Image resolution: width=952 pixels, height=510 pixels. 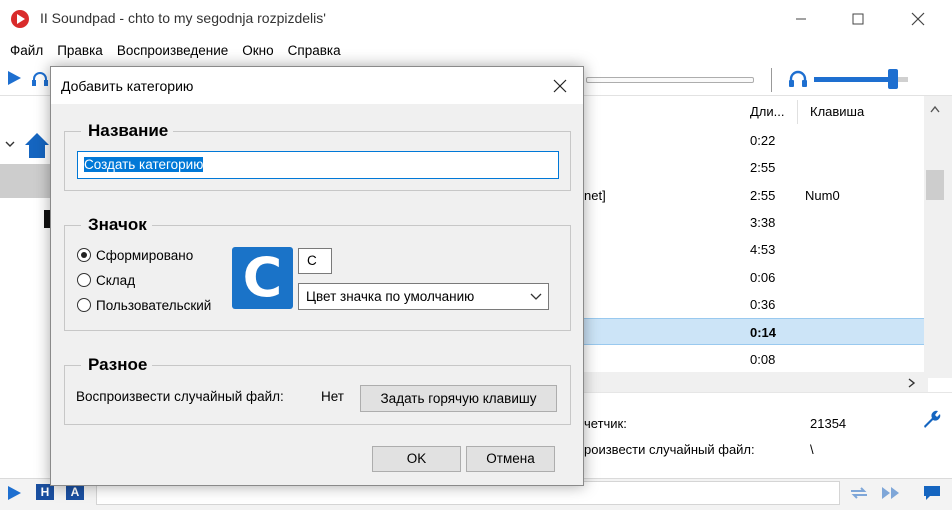 What do you see at coordinates (117, 365) in the screenshot?
I see `misc-group-legend: Разное` at bounding box center [117, 365].